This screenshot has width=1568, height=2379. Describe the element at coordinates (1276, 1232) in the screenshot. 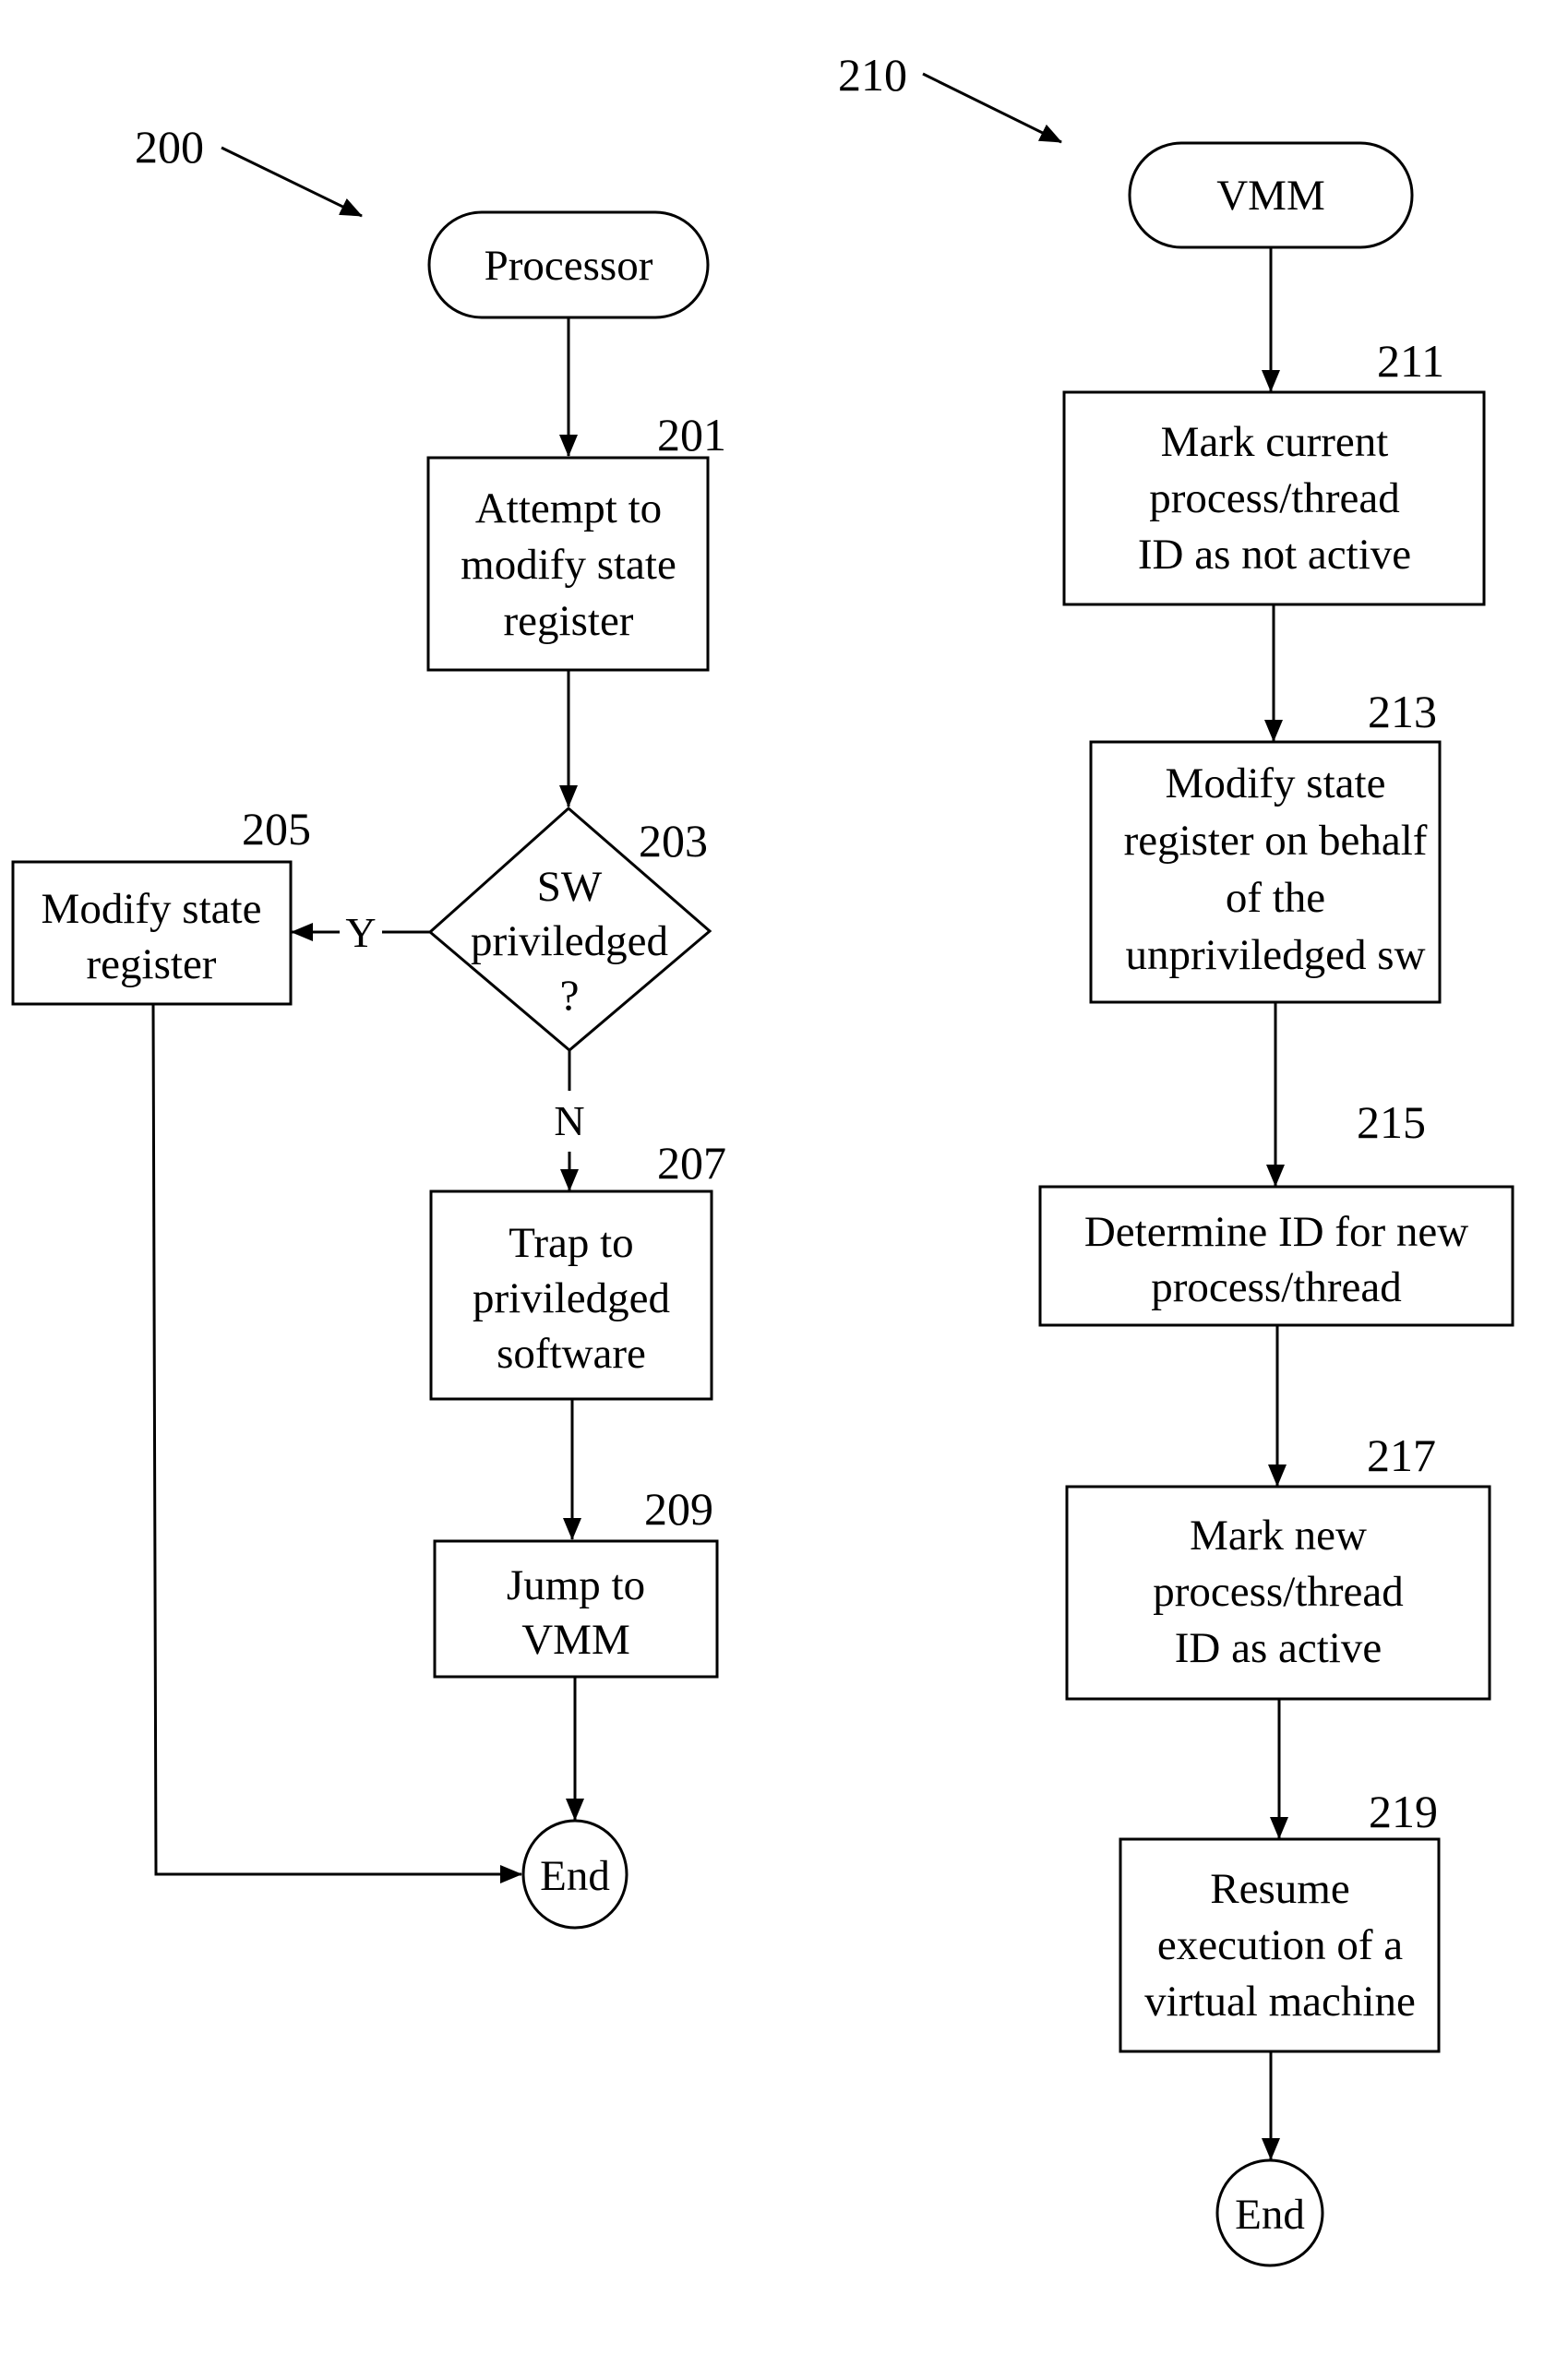

I see `step-215-line-1: Determine ID for new` at that location.